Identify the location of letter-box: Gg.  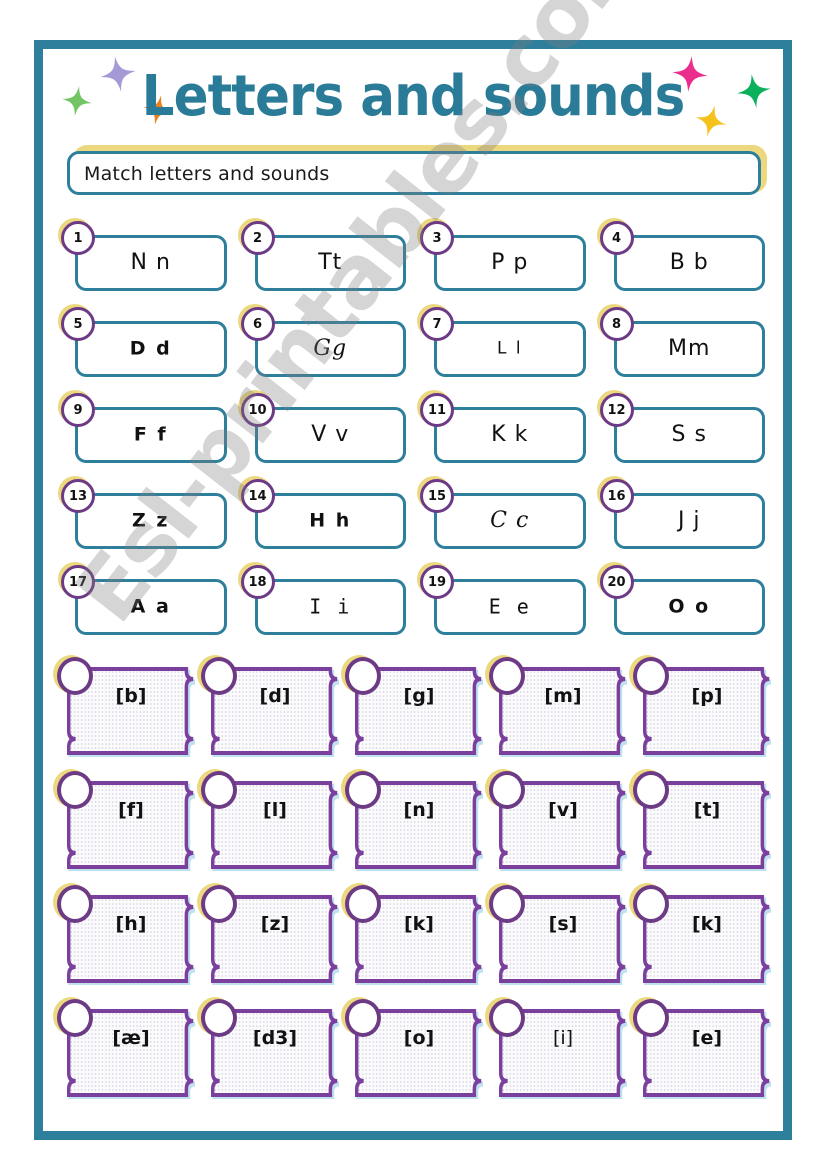
(330, 349).